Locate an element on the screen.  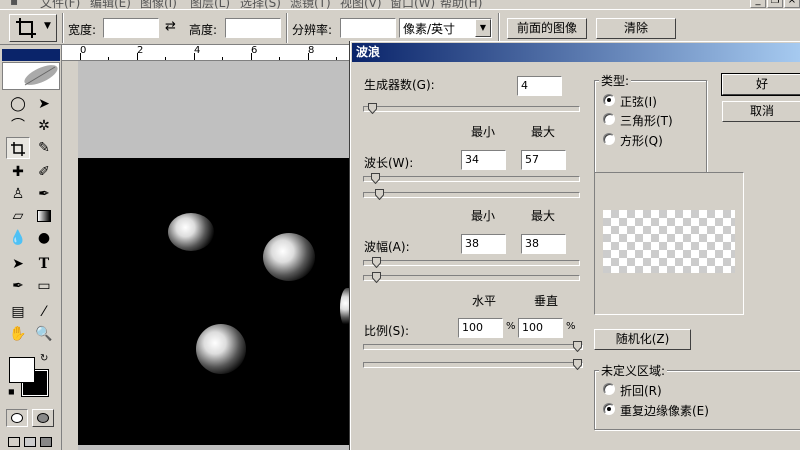
percent-unit: % is located at coordinates (571, 326).